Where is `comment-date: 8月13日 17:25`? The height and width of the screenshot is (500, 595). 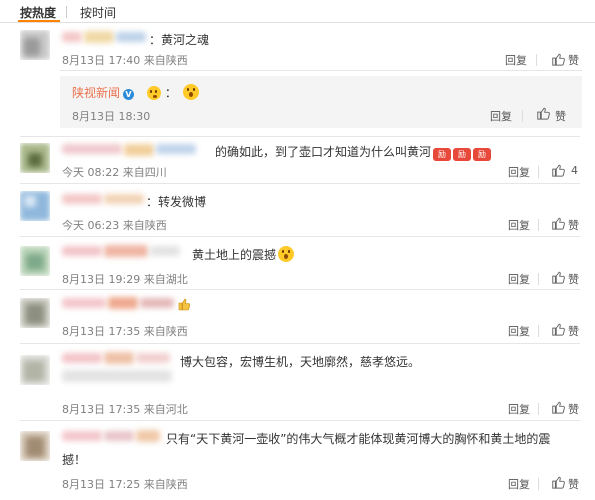
comment-date: 8月13日 17:25 is located at coordinates (101, 484).